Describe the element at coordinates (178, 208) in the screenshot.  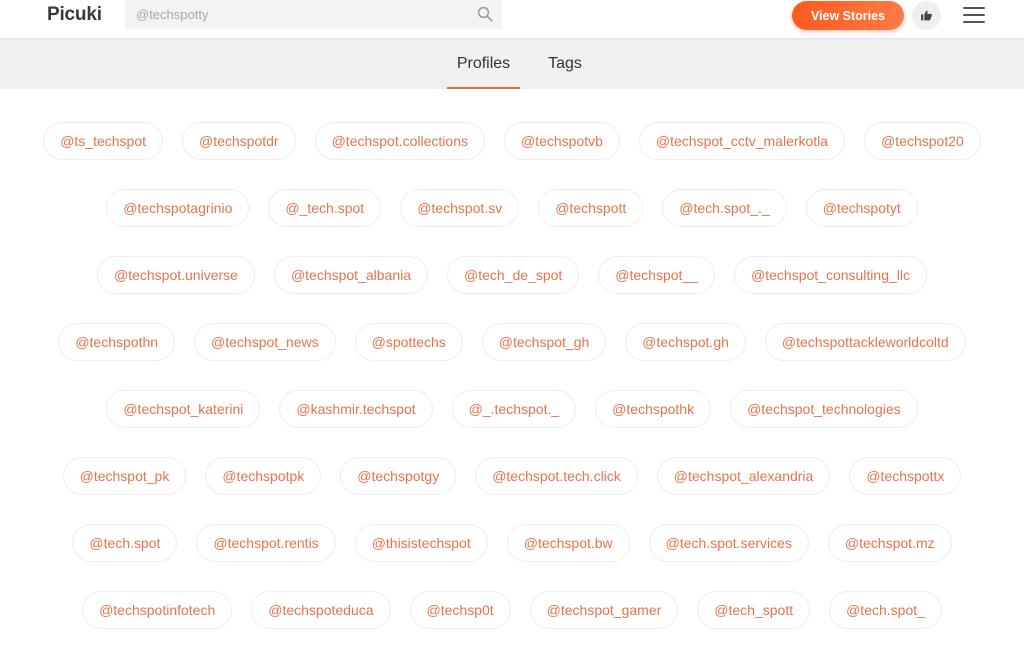
I see `profile-link: @techspotagrinio` at that location.